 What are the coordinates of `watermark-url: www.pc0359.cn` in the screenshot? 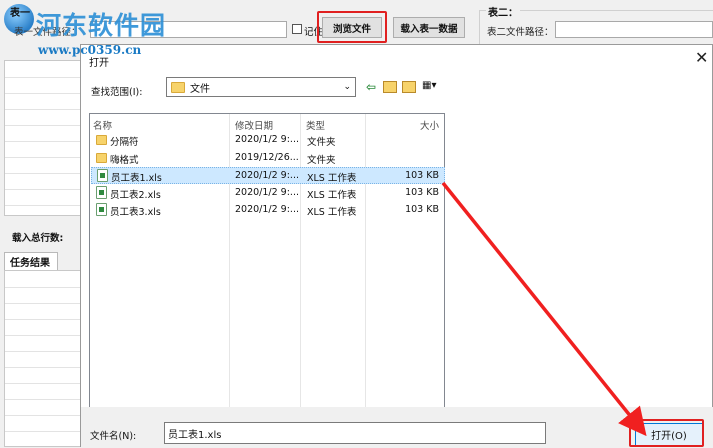 It's located at (90, 50).